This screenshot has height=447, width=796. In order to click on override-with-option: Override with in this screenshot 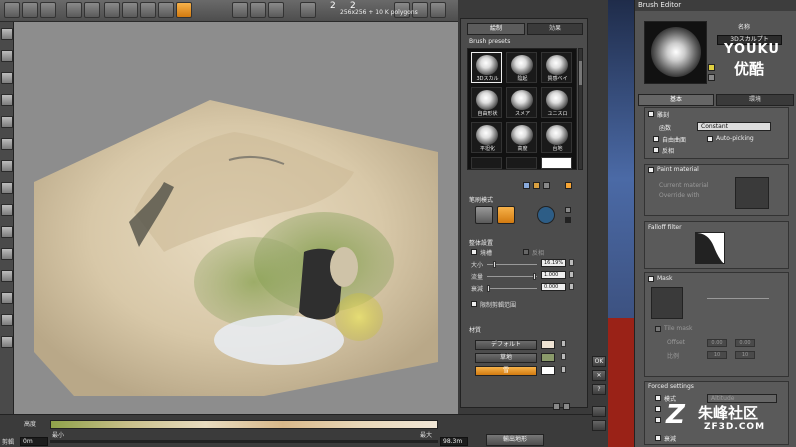, I will do `click(679, 195)`.